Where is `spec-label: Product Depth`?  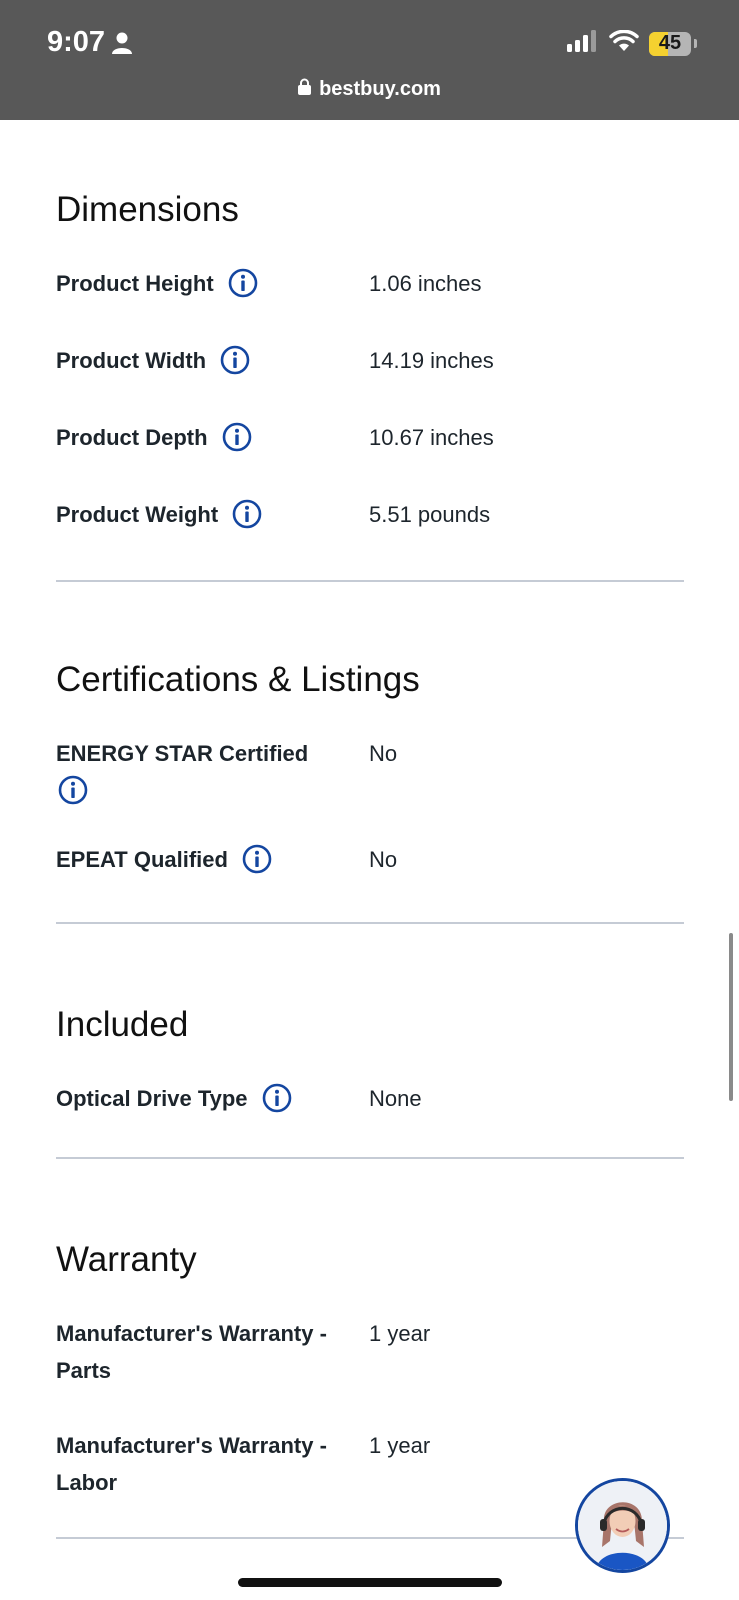
spec-label: Product Depth is located at coordinates (206, 437).